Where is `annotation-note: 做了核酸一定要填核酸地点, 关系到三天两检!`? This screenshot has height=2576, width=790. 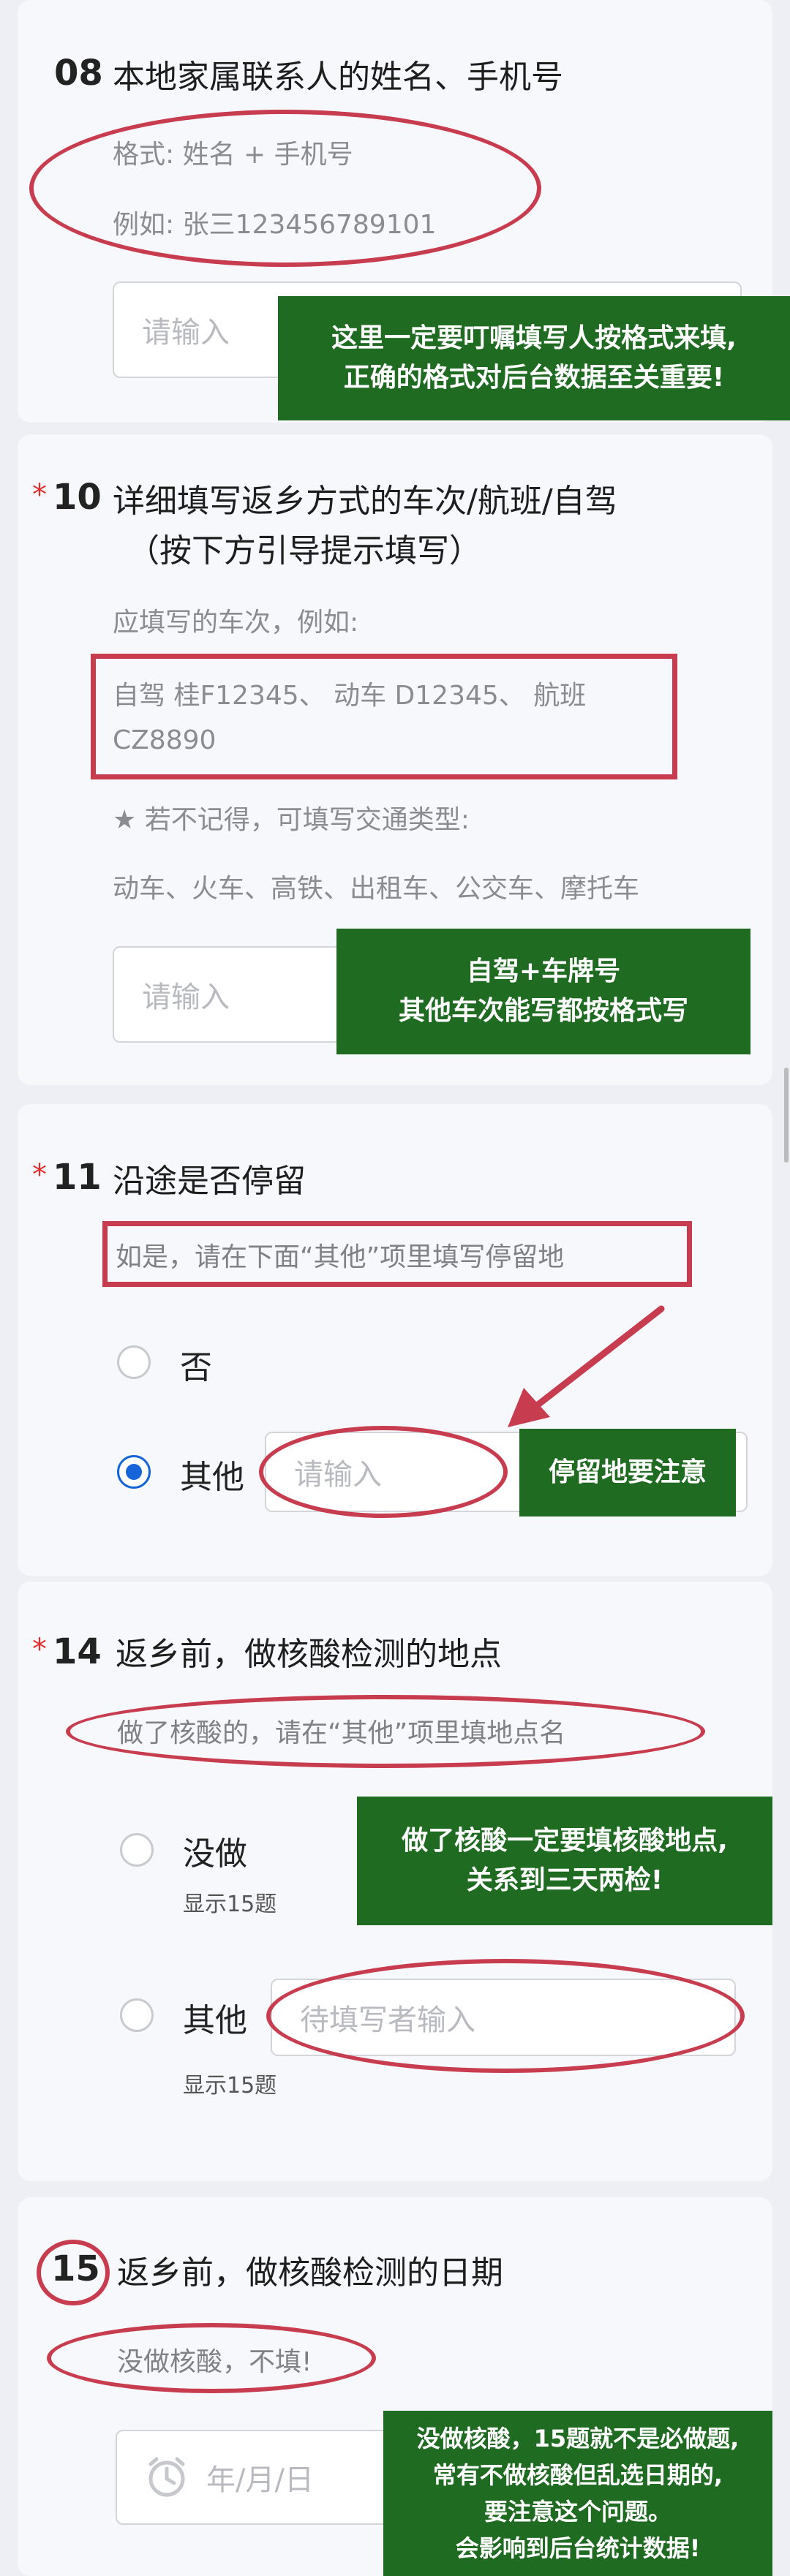
annotation-note: 做了核酸一定要填核酸地点, 关系到三天两检! is located at coordinates (564, 1861).